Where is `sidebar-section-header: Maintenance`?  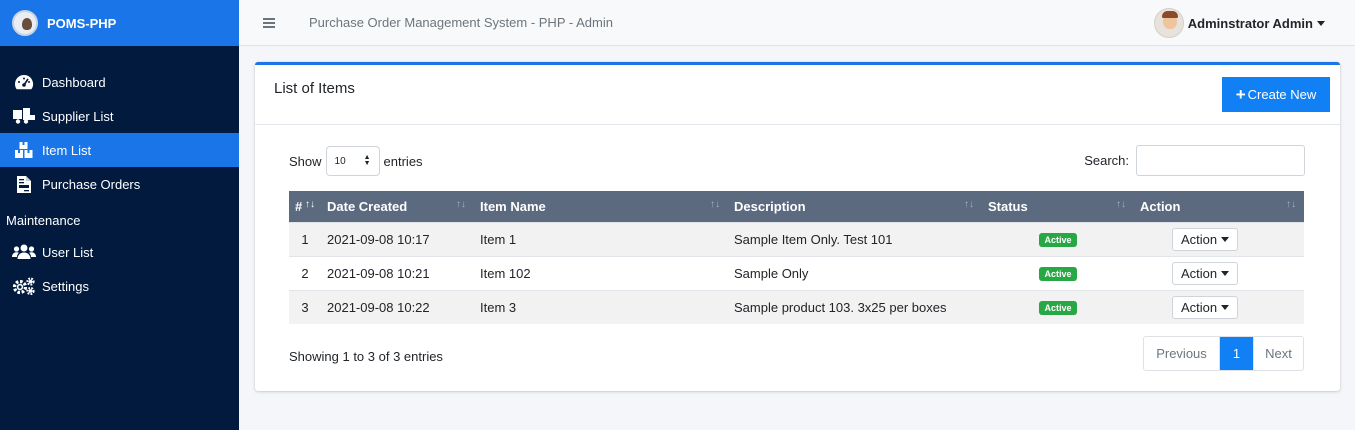
sidebar-section-header: Maintenance is located at coordinates (43, 220).